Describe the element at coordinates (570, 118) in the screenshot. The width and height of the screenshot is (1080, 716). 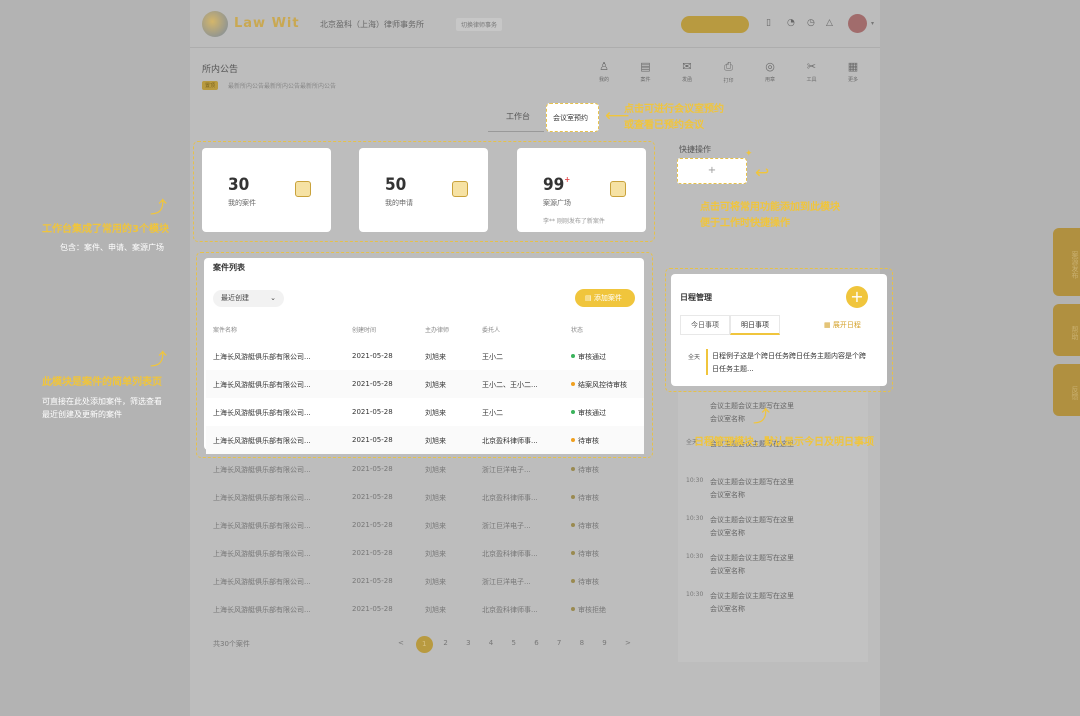
I see `tab-meeting: 会议室预约` at that location.